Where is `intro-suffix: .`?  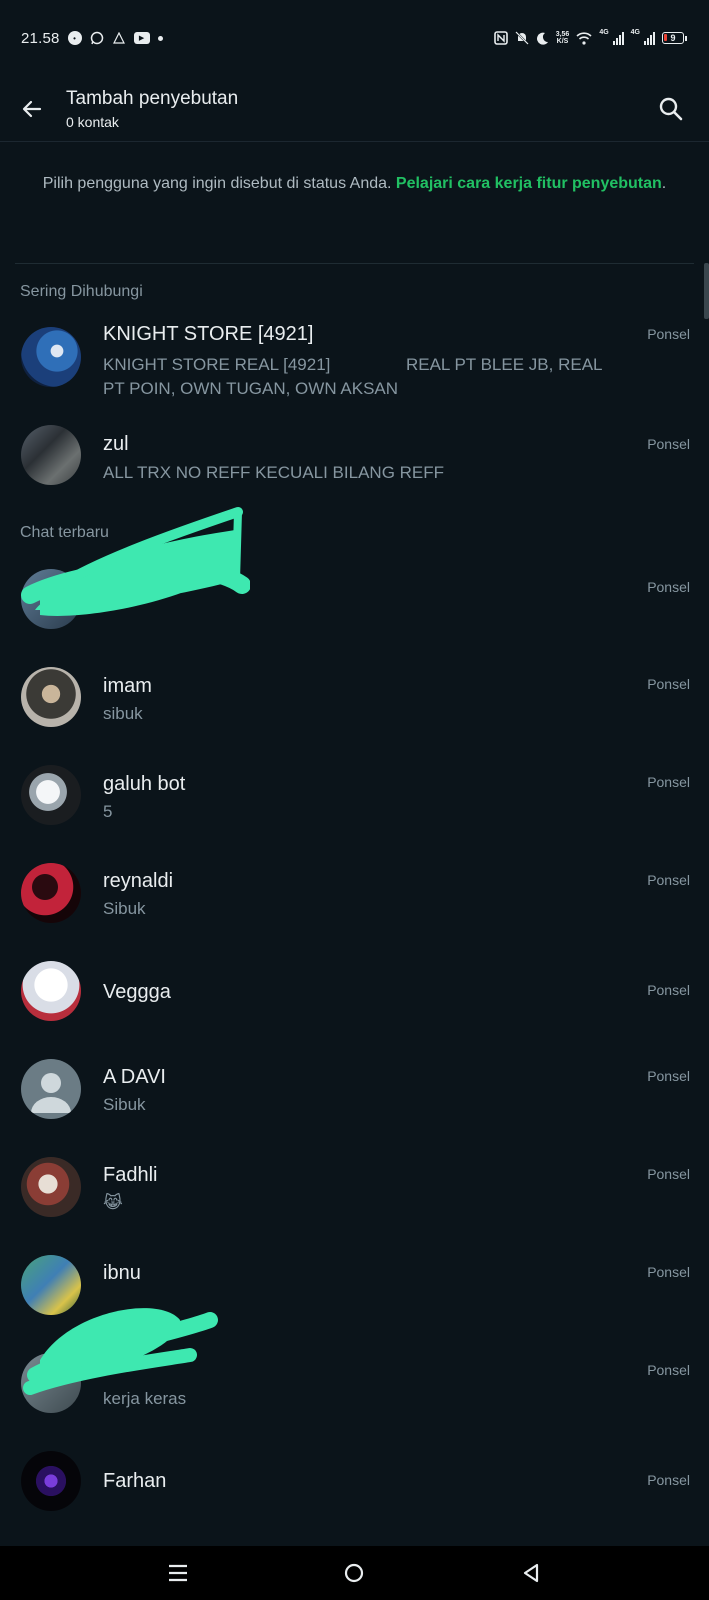 intro-suffix: . is located at coordinates (664, 183).